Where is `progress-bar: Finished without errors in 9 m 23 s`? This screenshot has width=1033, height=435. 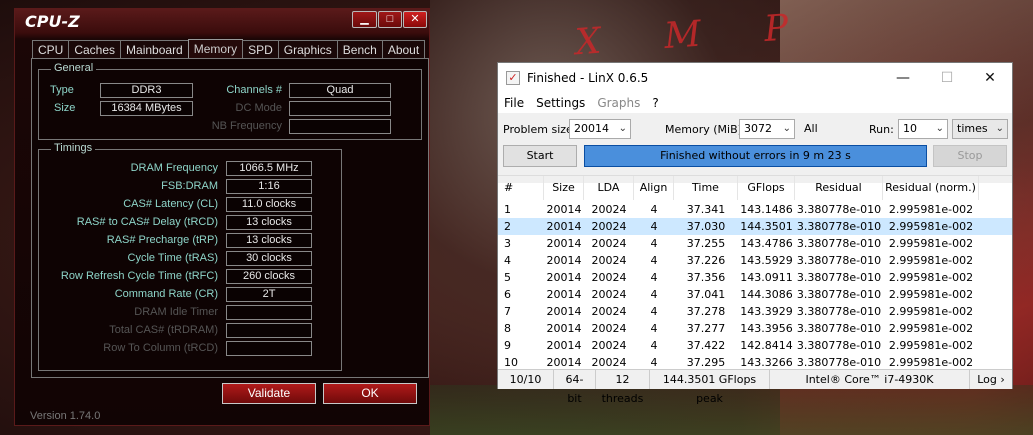
progress-bar: Finished without errors in 9 m 23 s is located at coordinates (755, 156).